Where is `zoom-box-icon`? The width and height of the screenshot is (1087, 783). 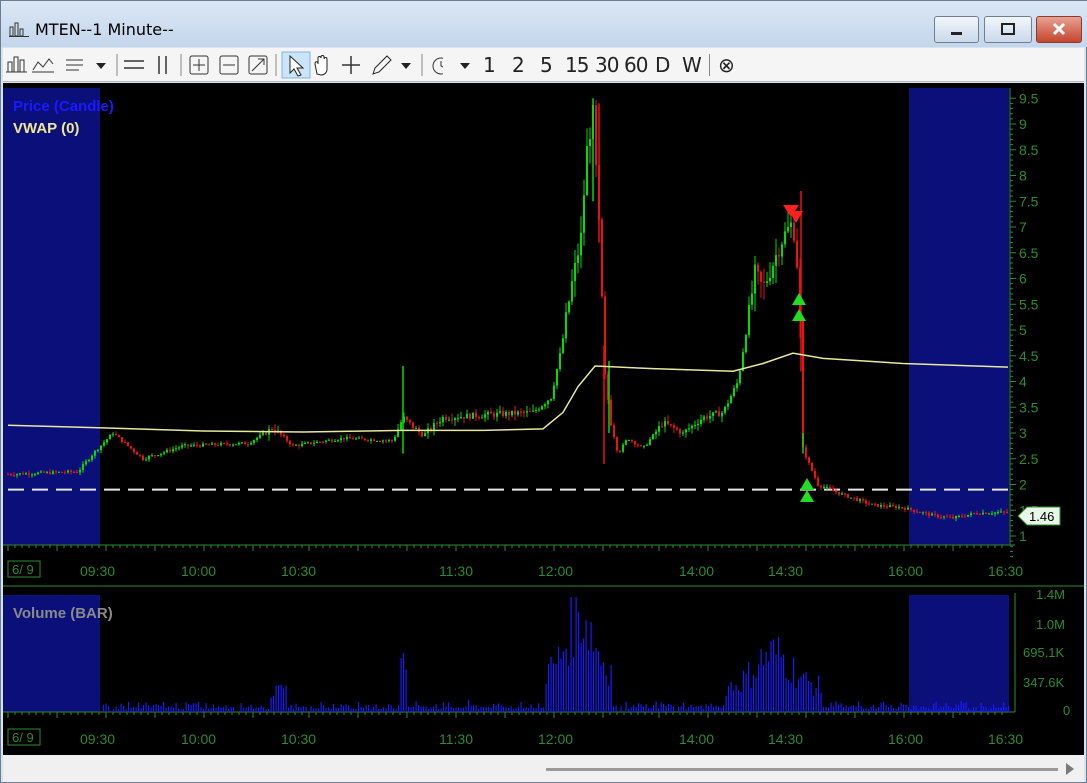 zoom-box-icon is located at coordinates (258, 65).